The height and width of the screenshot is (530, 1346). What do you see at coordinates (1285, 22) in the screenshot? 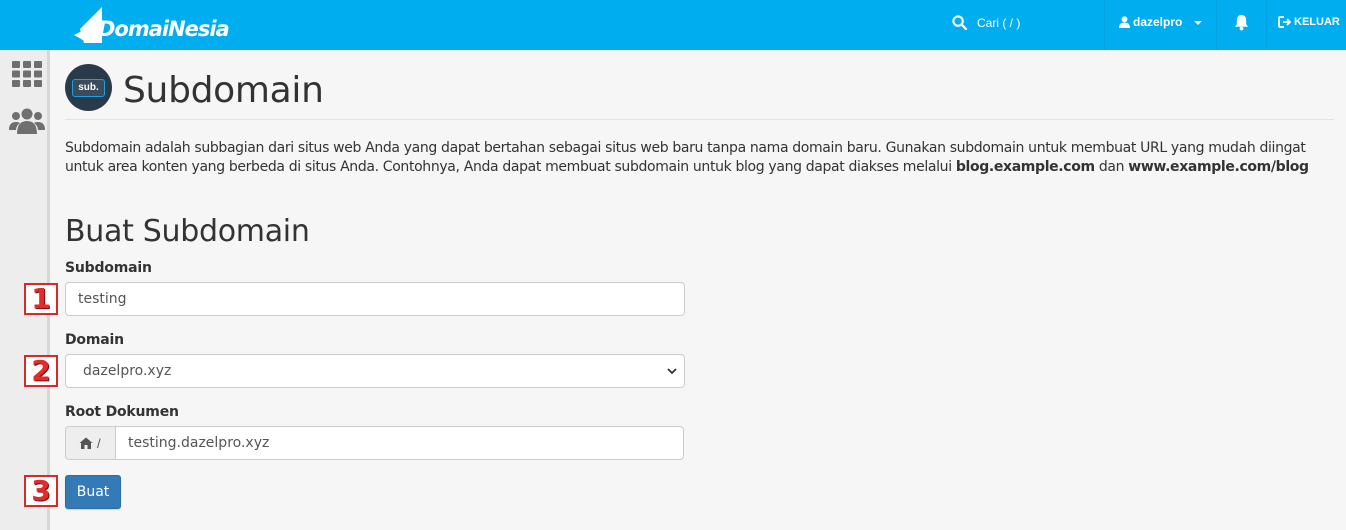
I see `sign-out-icon` at bounding box center [1285, 22].